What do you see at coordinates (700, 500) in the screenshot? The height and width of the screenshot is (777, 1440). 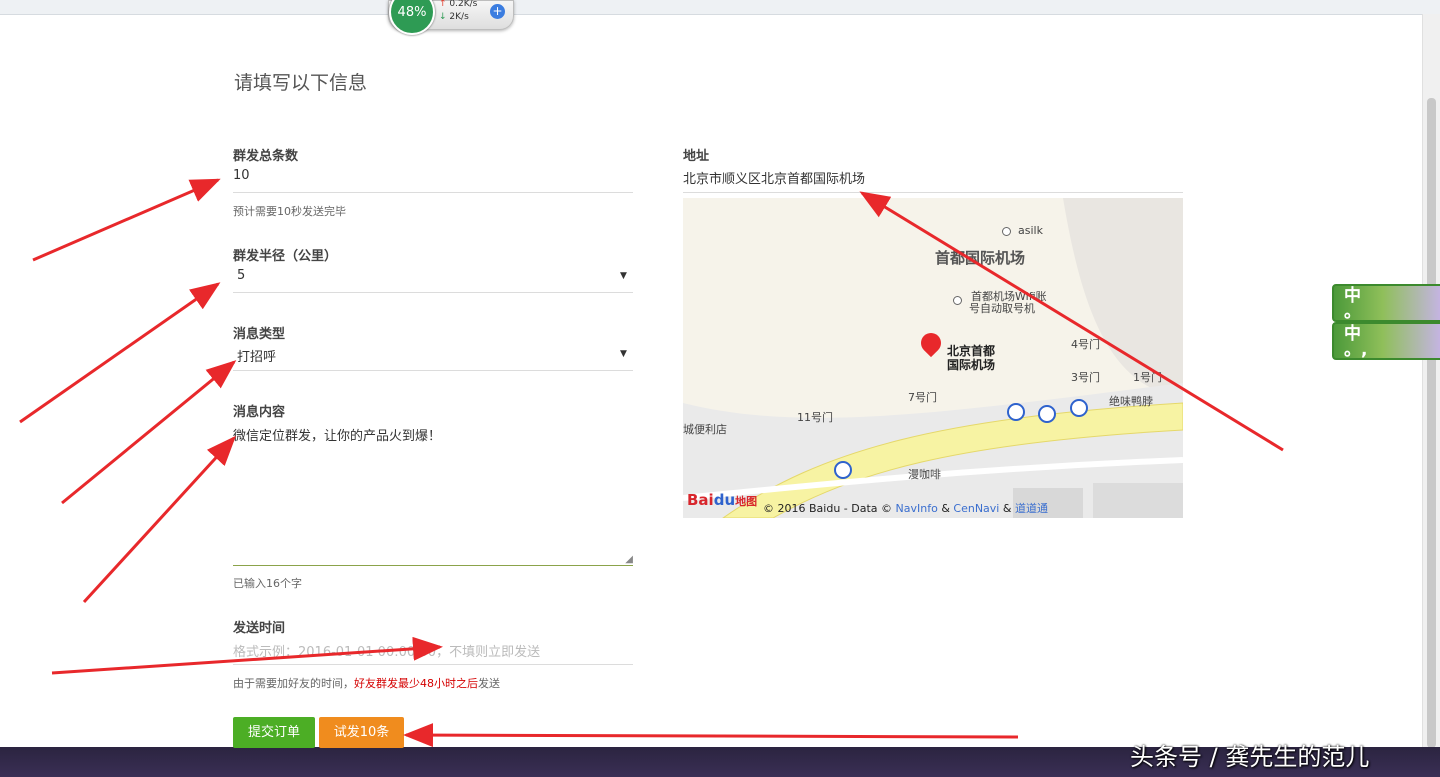 I see `logo-bai: Bai` at bounding box center [700, 500].